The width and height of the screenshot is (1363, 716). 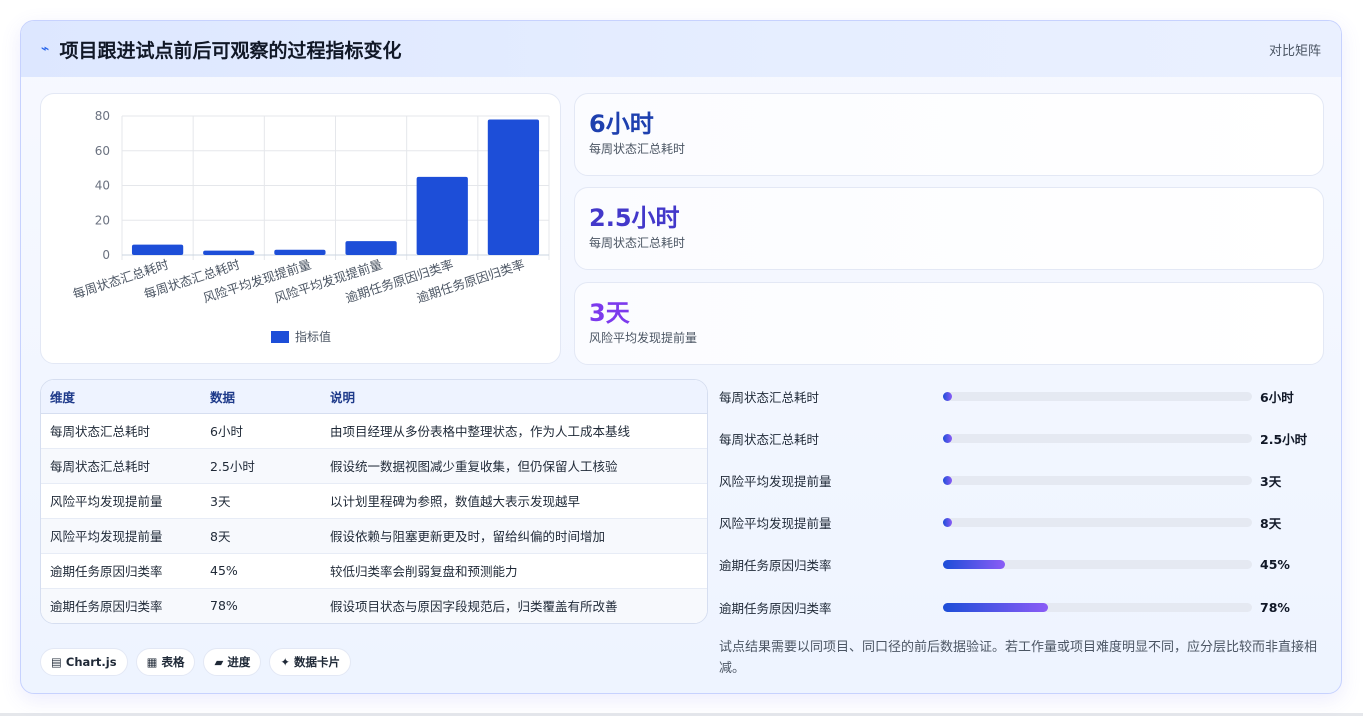 I want to click on tag-chartjs: ▤ Chart.js, so click(x=84, y=662).